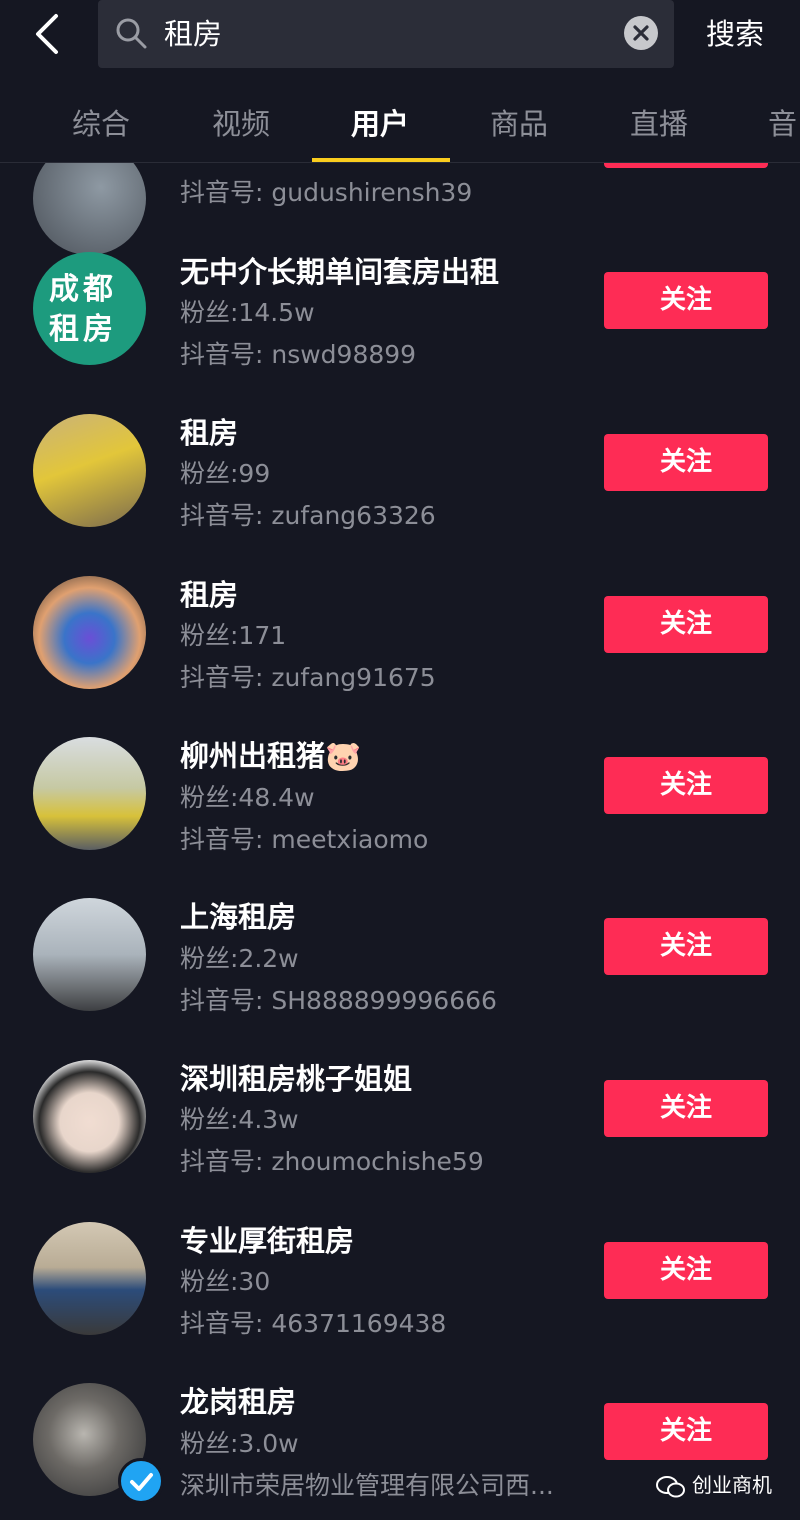 This screenshot has width=800, height=1520. Describe the element at coordinates (400, 209) in the screenshot. I see `user-result-row: 抖音号: gudushirensh39` at that location.